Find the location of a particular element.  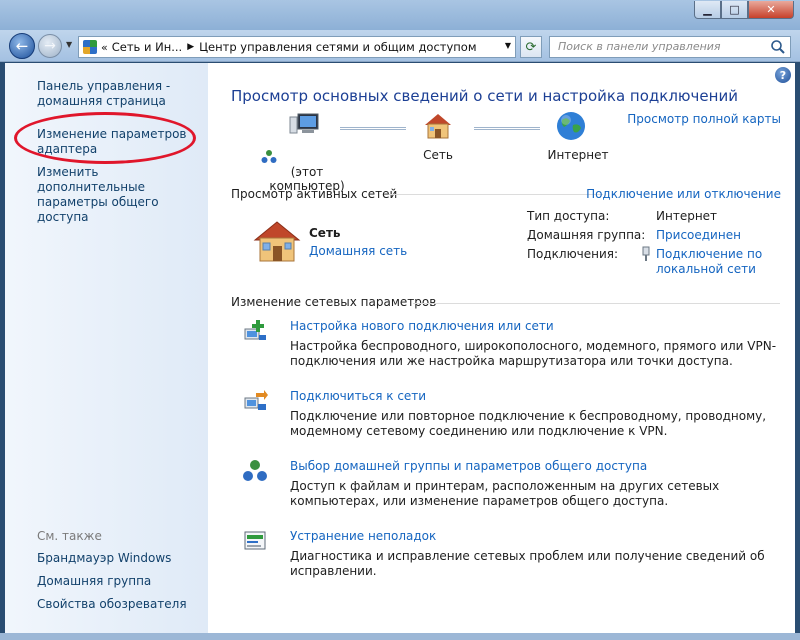

active-networks-divider is located at coordinates (496, 194).